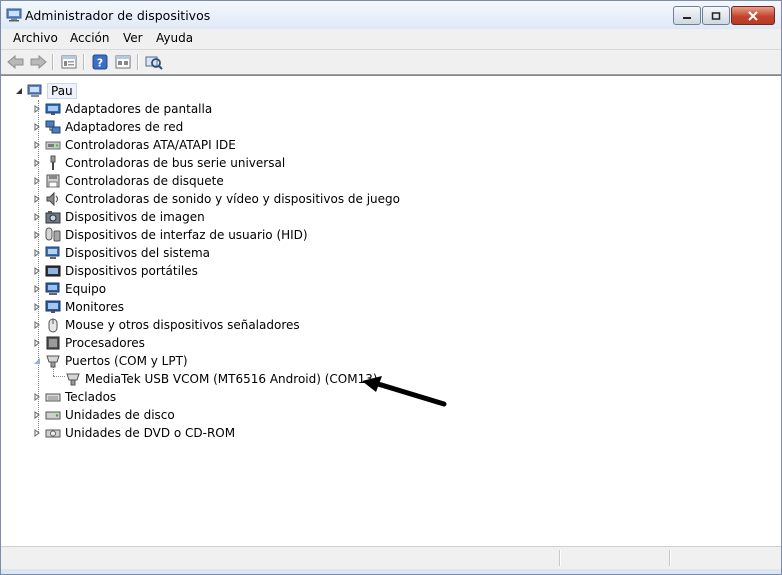  What do you see at coordinates (391, 39) in the screenshot?
I see `menu-bar: Archivo Acción Ver Ayuda` at bounding box center [391, 39].